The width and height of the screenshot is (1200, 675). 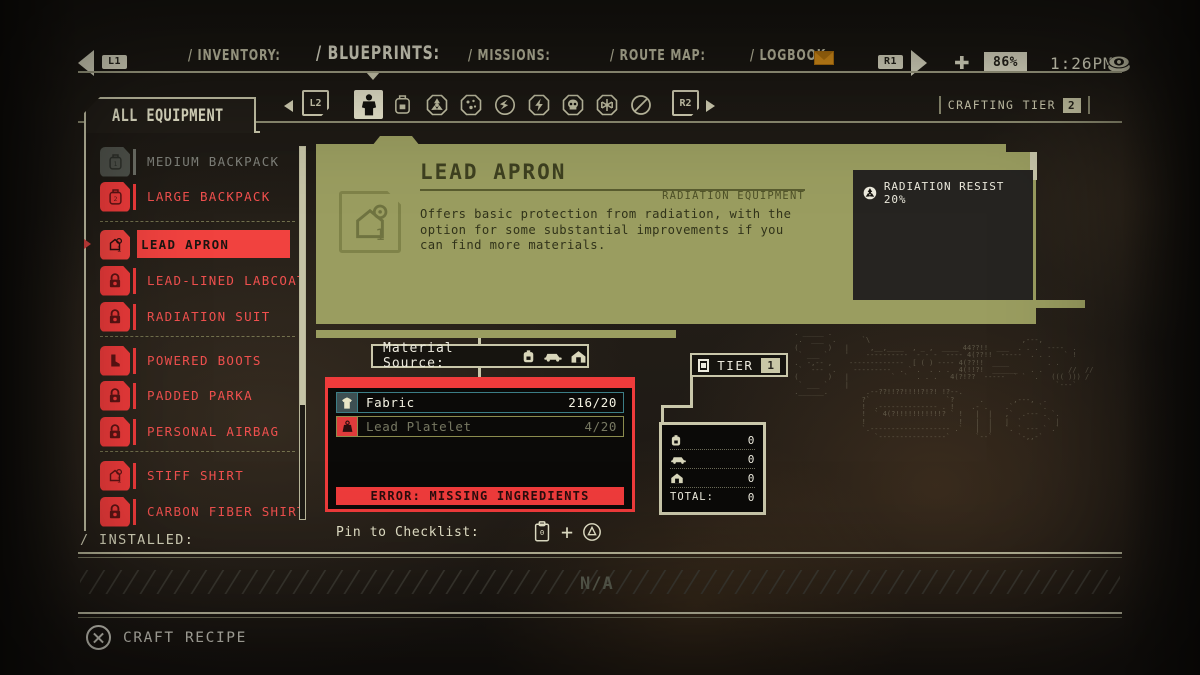 I want to click on biohazard-icon, so click(x=470, y=104).